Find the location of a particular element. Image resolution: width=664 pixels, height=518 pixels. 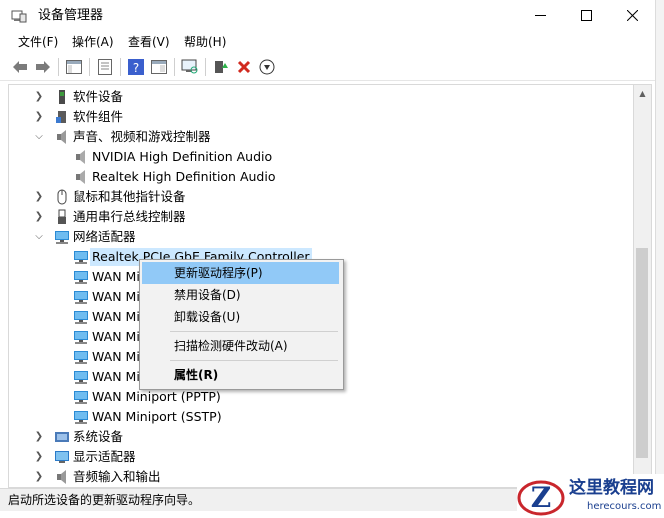

scrollbar-thumb is located at coordinates (642, 353).